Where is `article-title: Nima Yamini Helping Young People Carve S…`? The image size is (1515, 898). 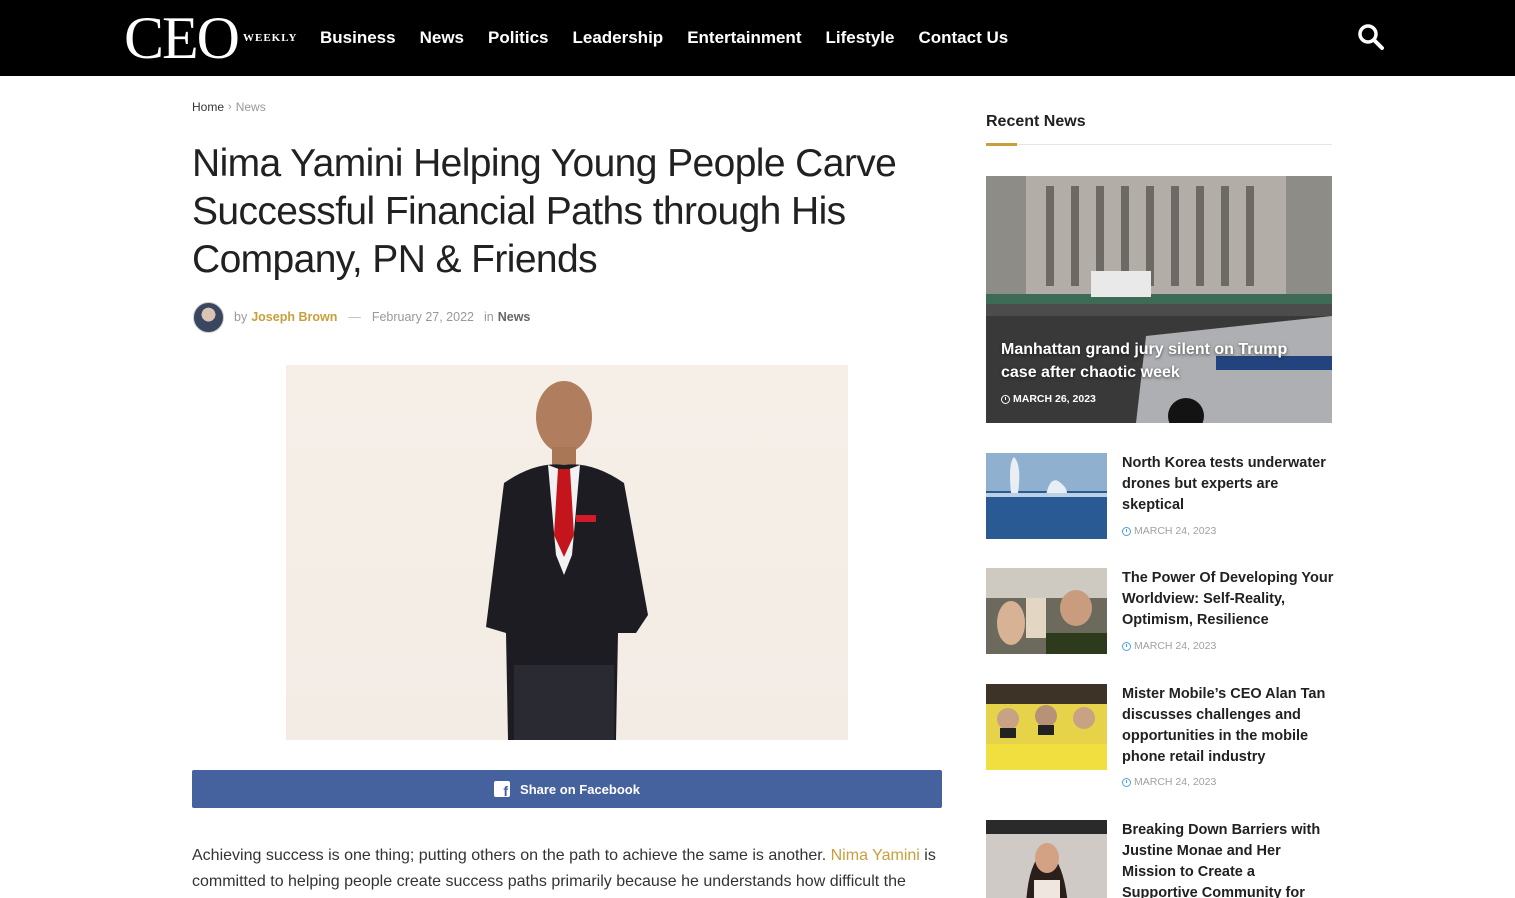
article-title: Nima Yamini Helping Young People Carve S… is located at coordinates (544, 211).